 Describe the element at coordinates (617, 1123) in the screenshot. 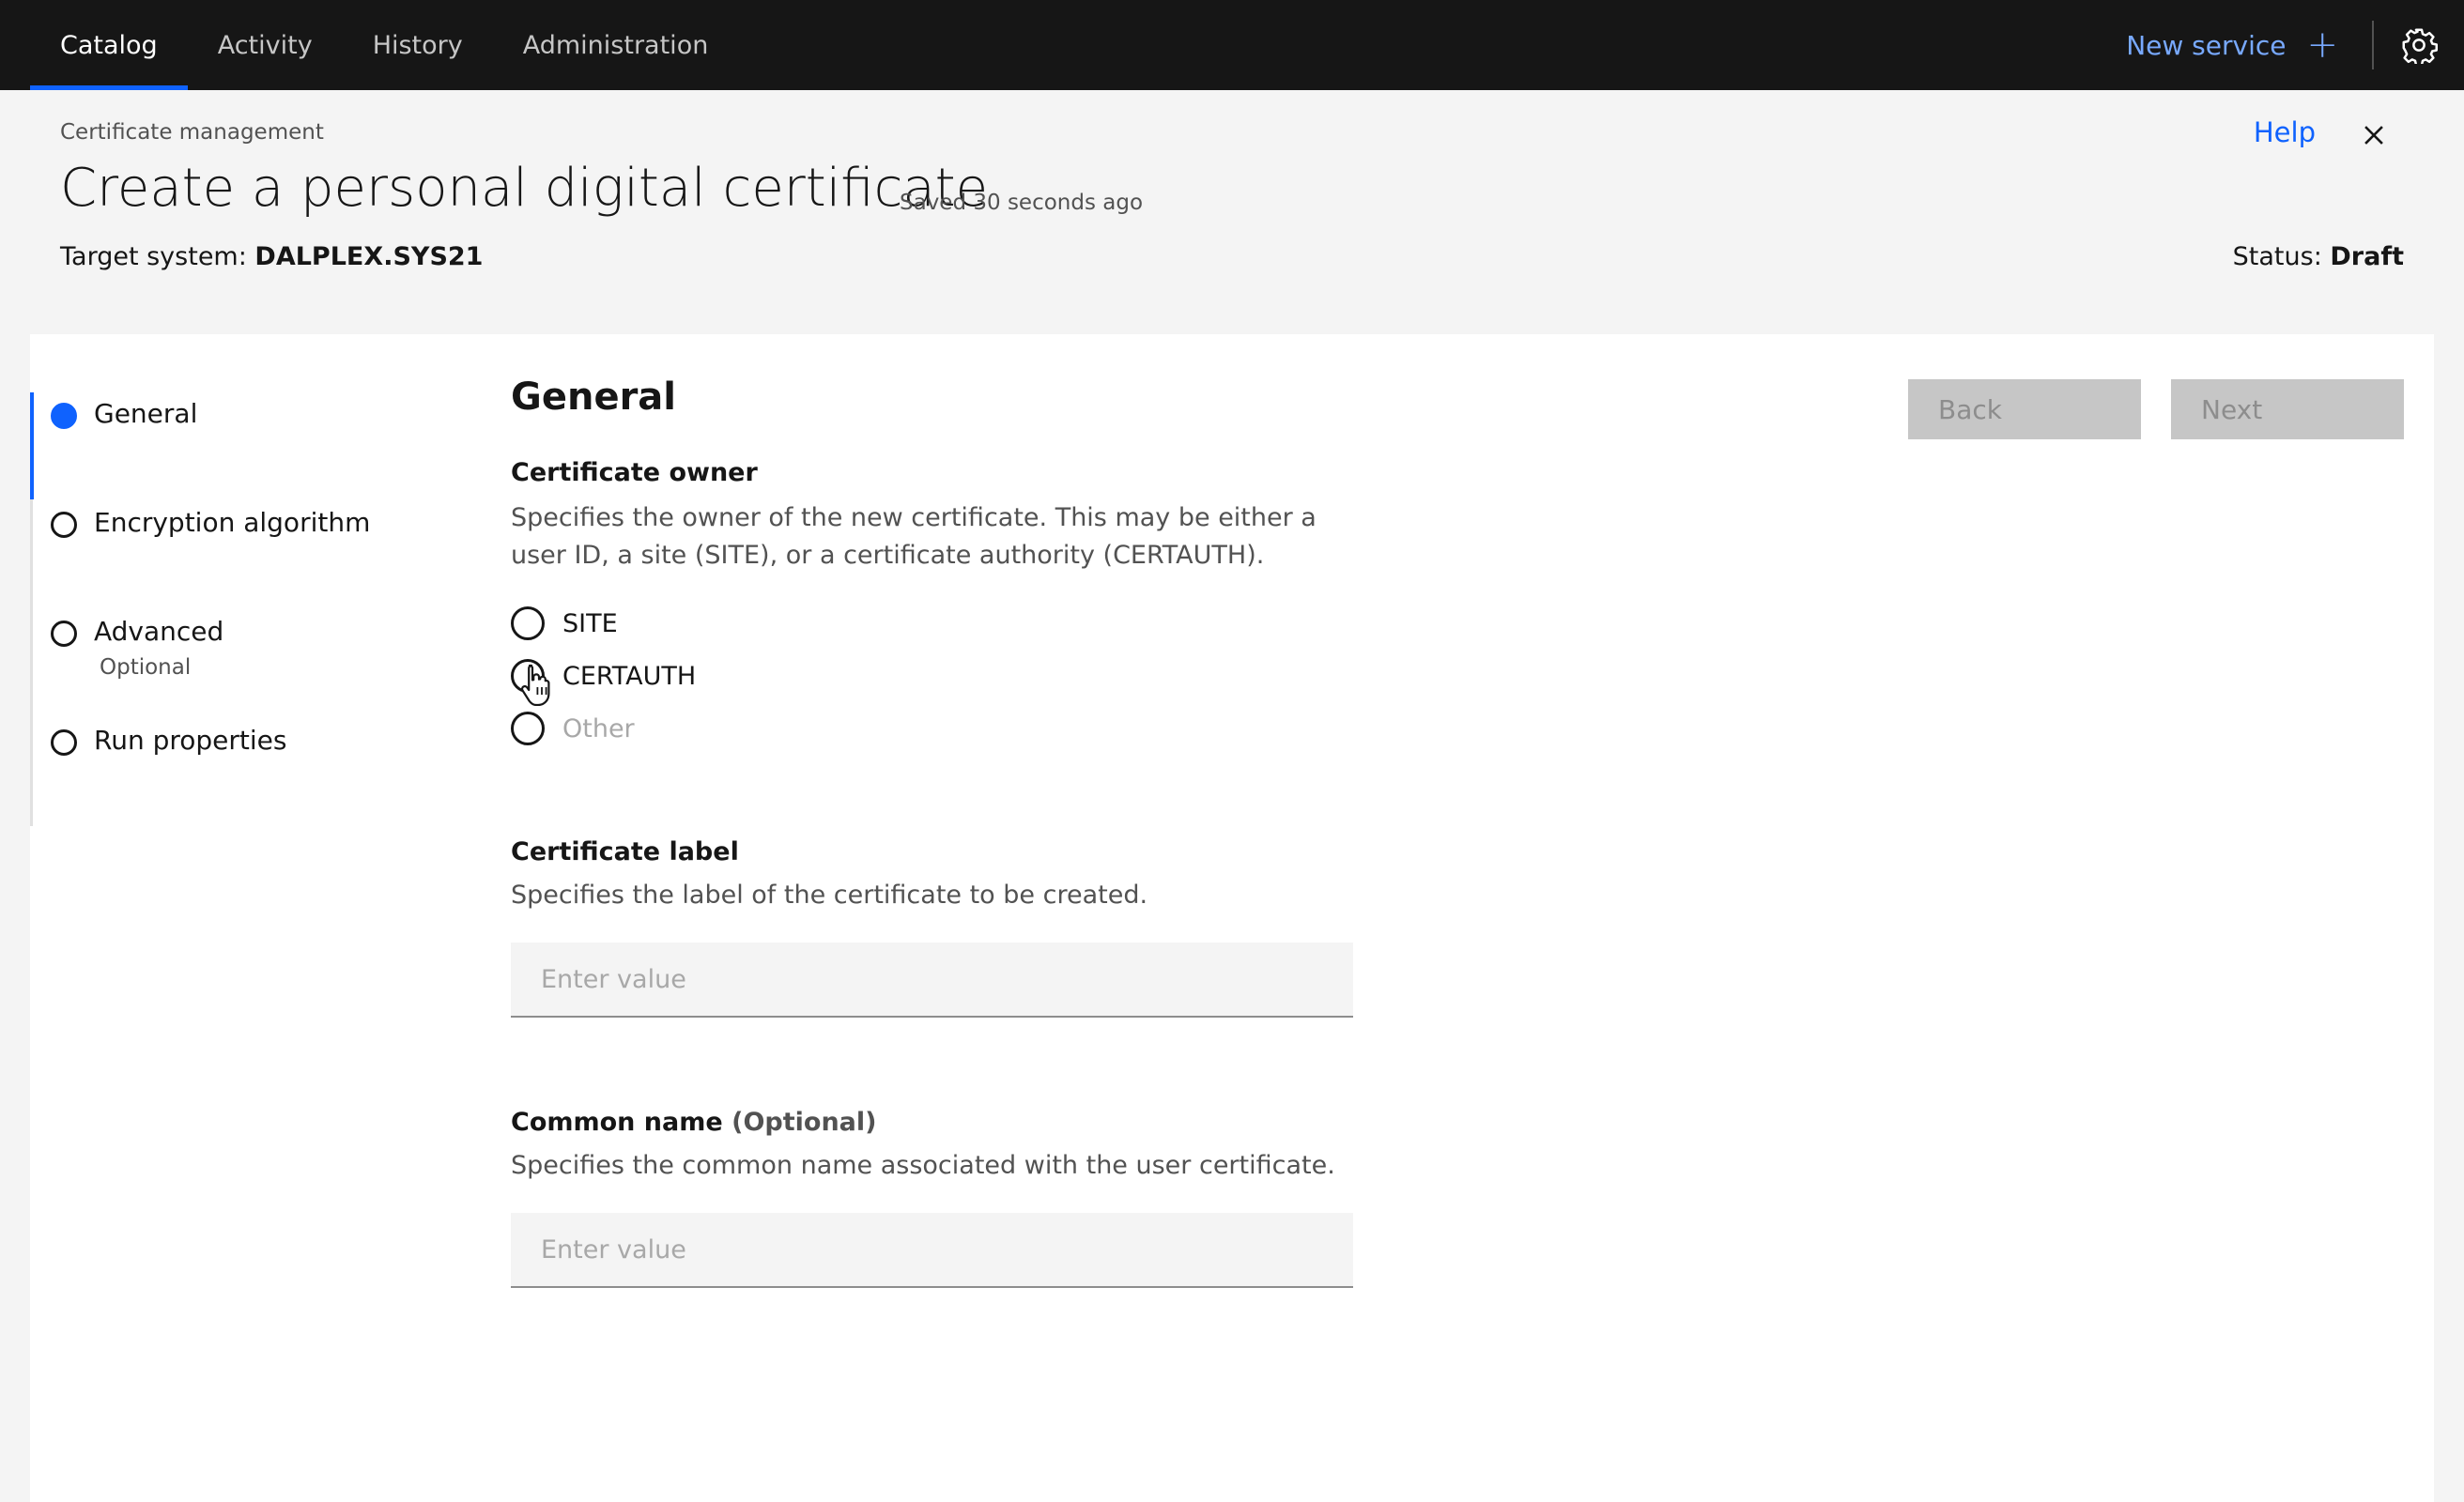

I see `common-name-label-text: Common name` at that location.